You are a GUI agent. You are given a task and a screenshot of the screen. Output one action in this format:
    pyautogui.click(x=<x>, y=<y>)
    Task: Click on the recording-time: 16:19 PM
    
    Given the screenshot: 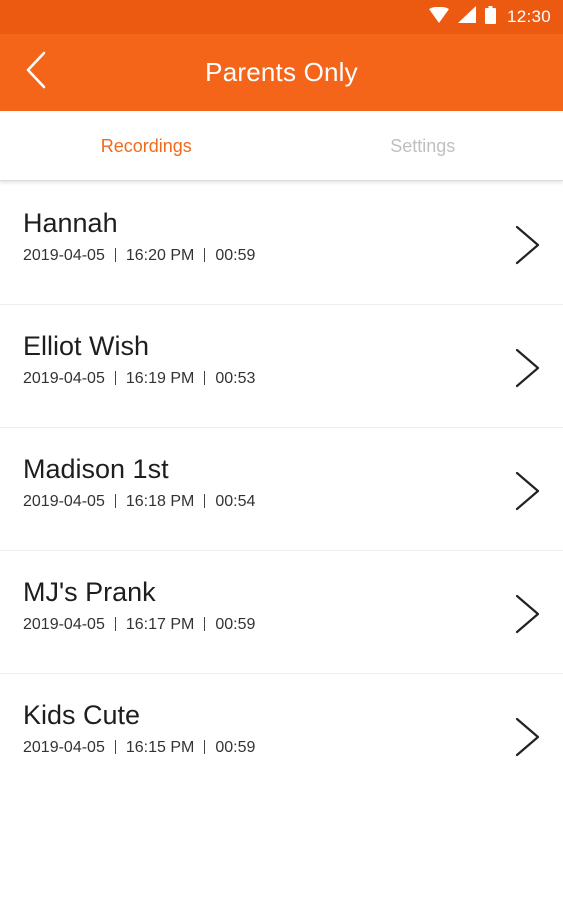 What is the action you would take?
    pyautogui.click(x=160, y=378)
    